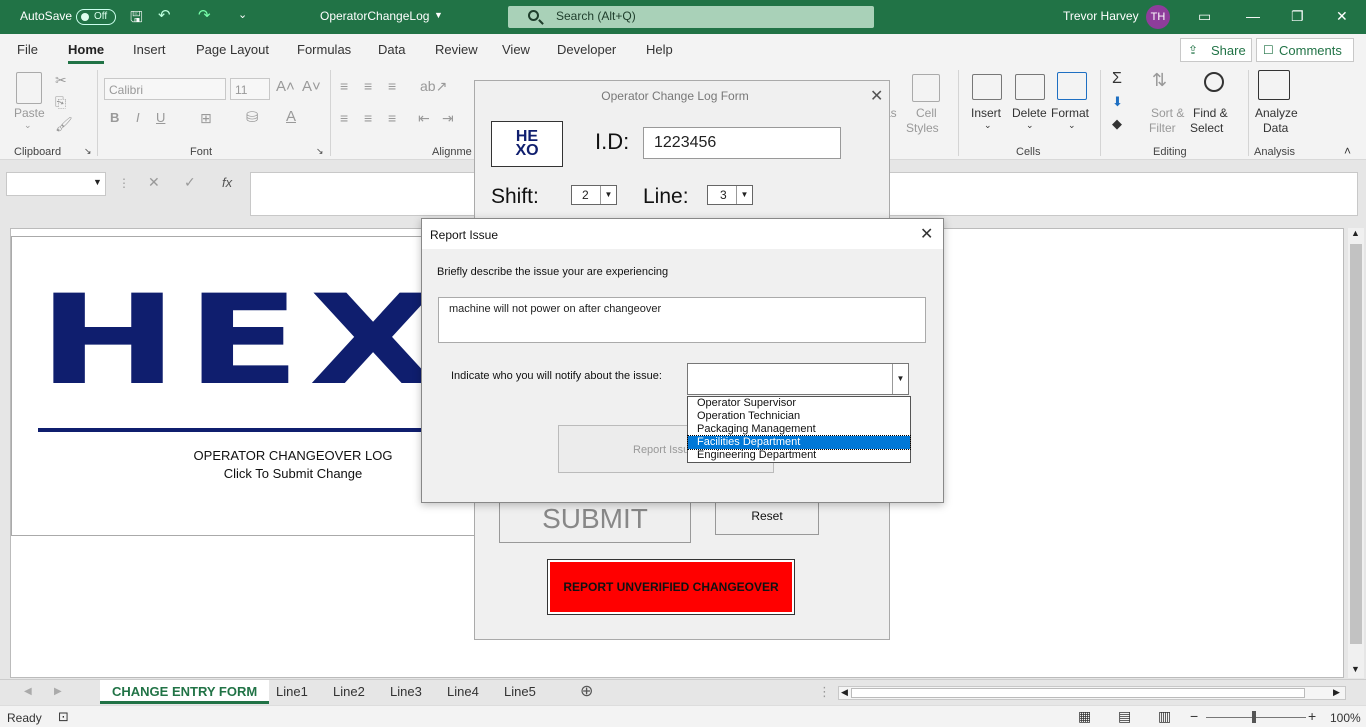 This screenshot has width=1366, height=727. Describe the element at coordinates (63, 717) in the screenshot. I see `macro-record-icon: ⊡` at that location.